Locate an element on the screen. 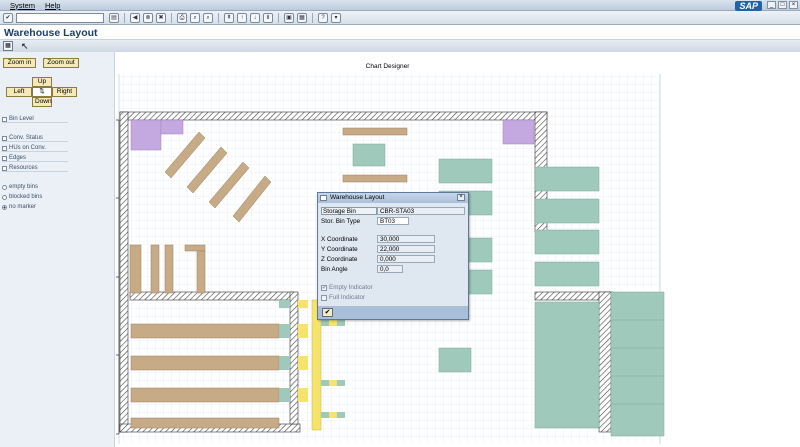 The image size is (800, 447). find-icon: ⌕ is located at coordinates (195, 17).